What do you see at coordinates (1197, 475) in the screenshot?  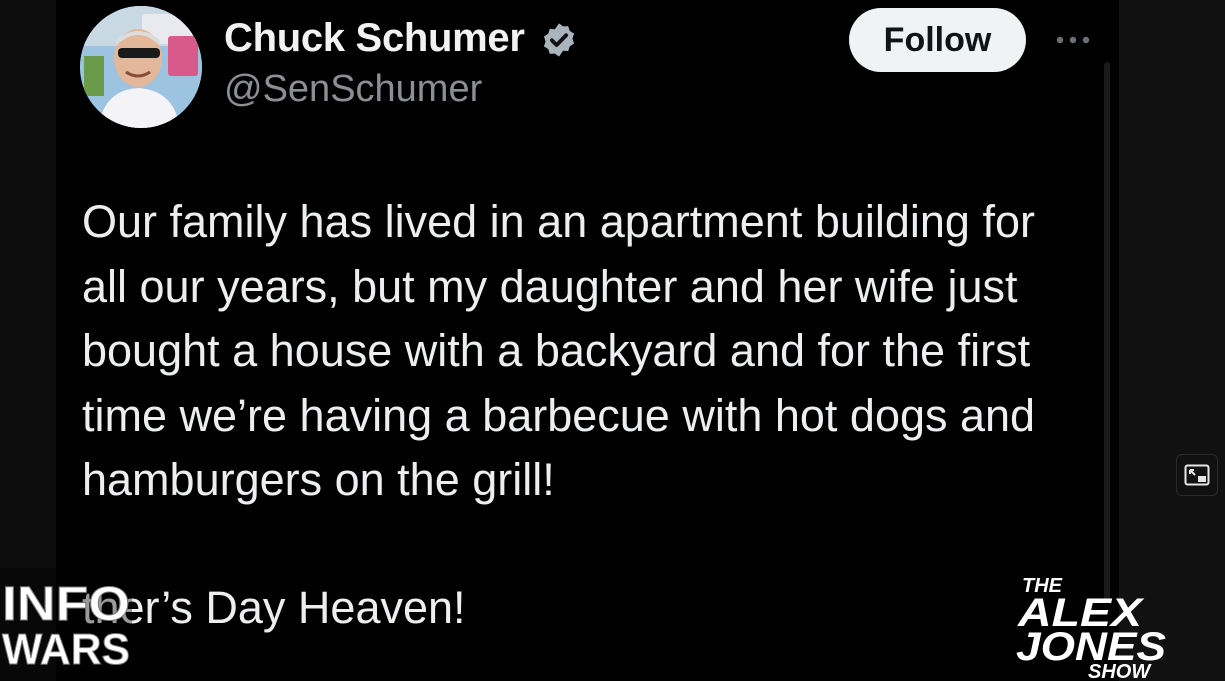 I see `picture-in-picture-icon` at bounding box center [1197, 475].